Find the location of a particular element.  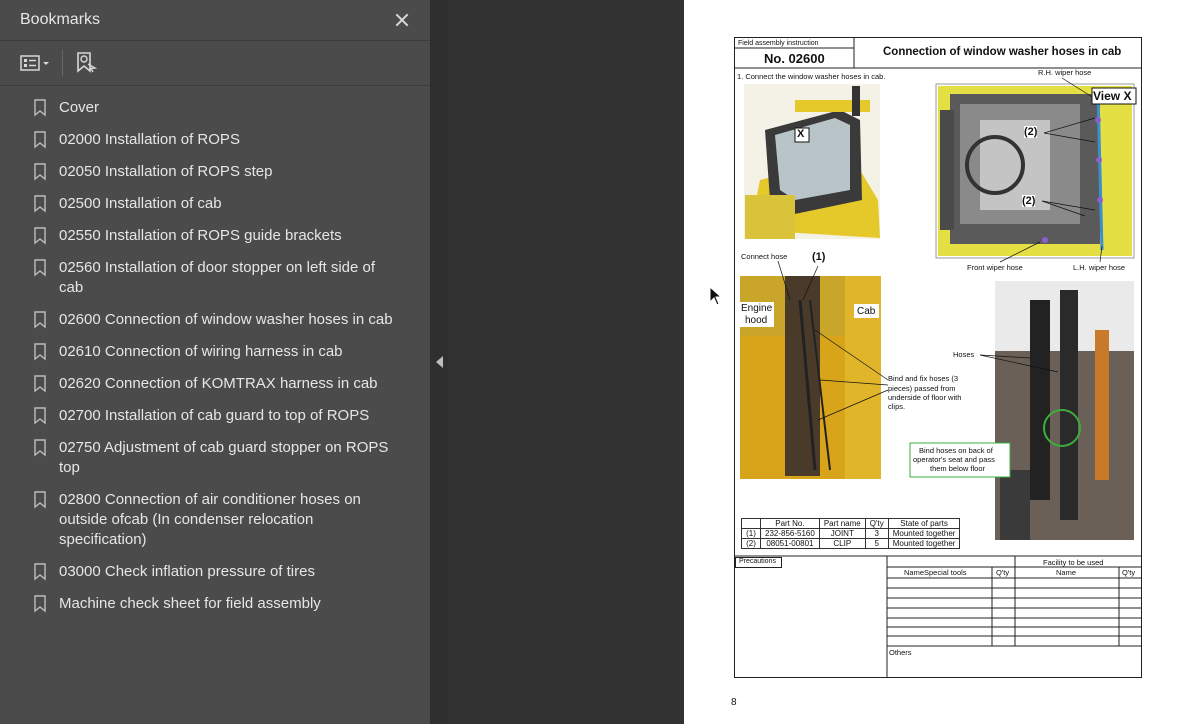

facility-header: Facility to be used is located at coordinates (1073, 562).